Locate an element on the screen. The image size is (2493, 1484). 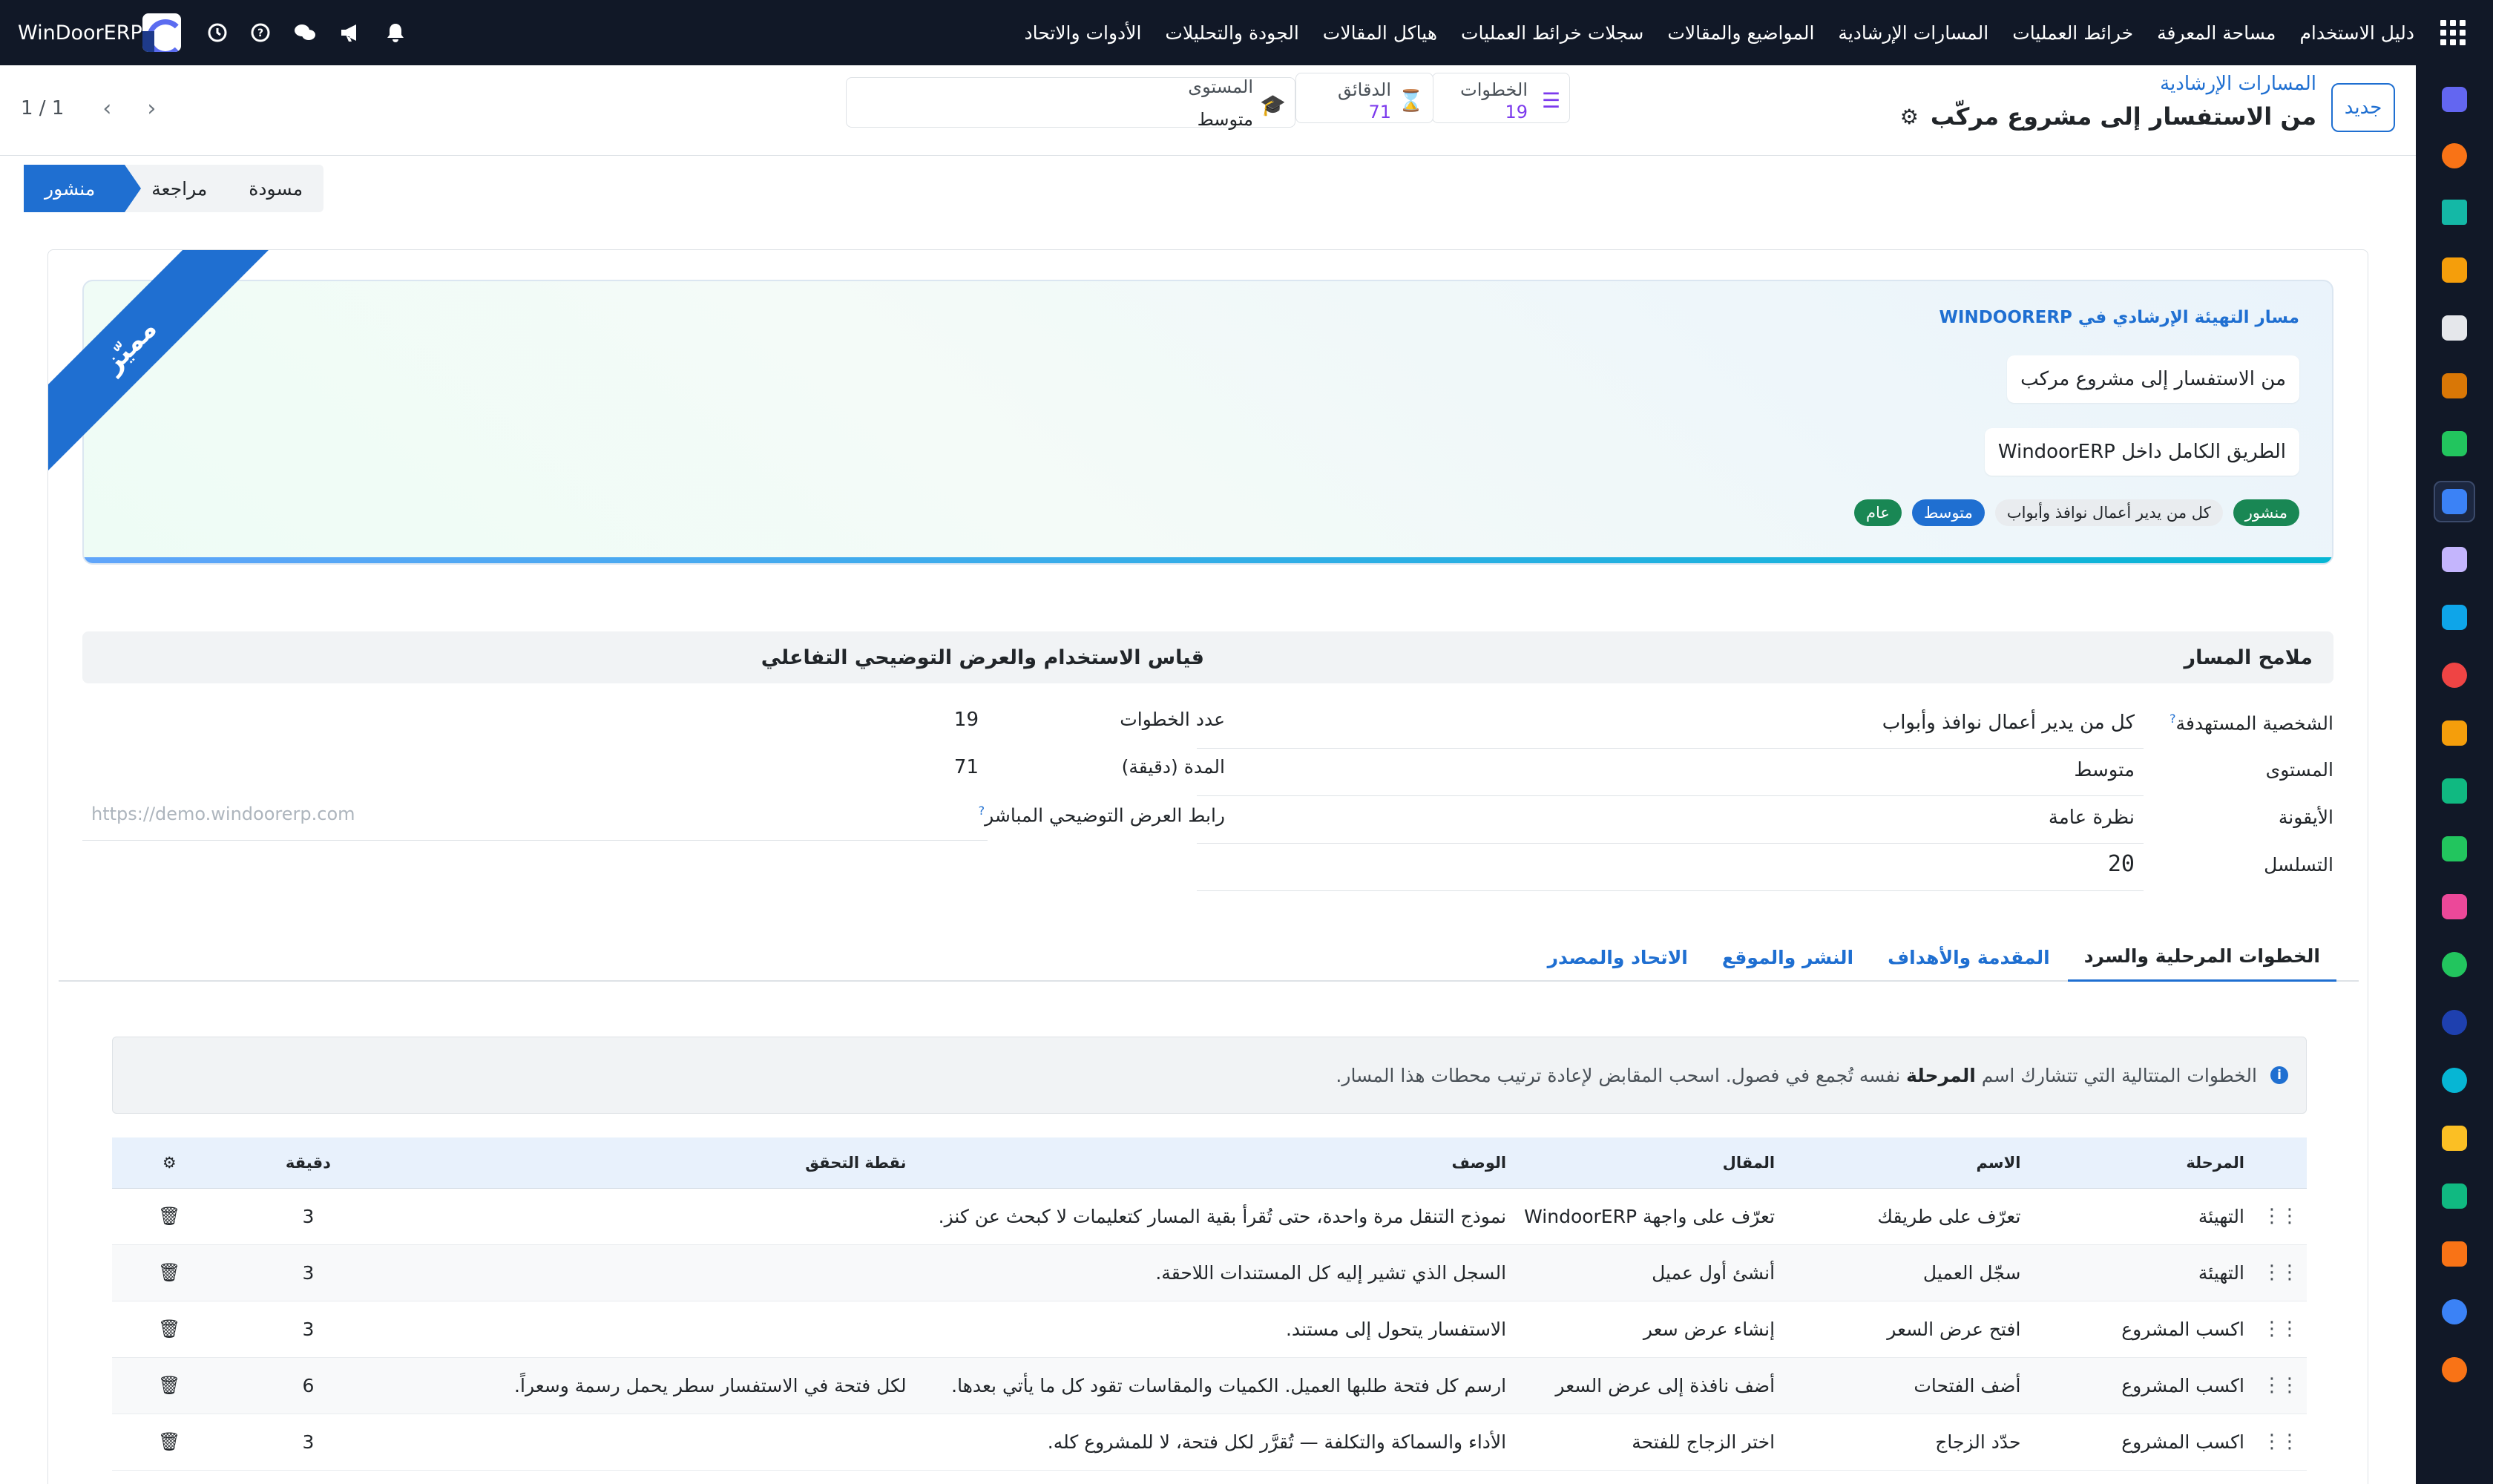
field-level: المستوى متوسط is located at coordinates (1765, 772).